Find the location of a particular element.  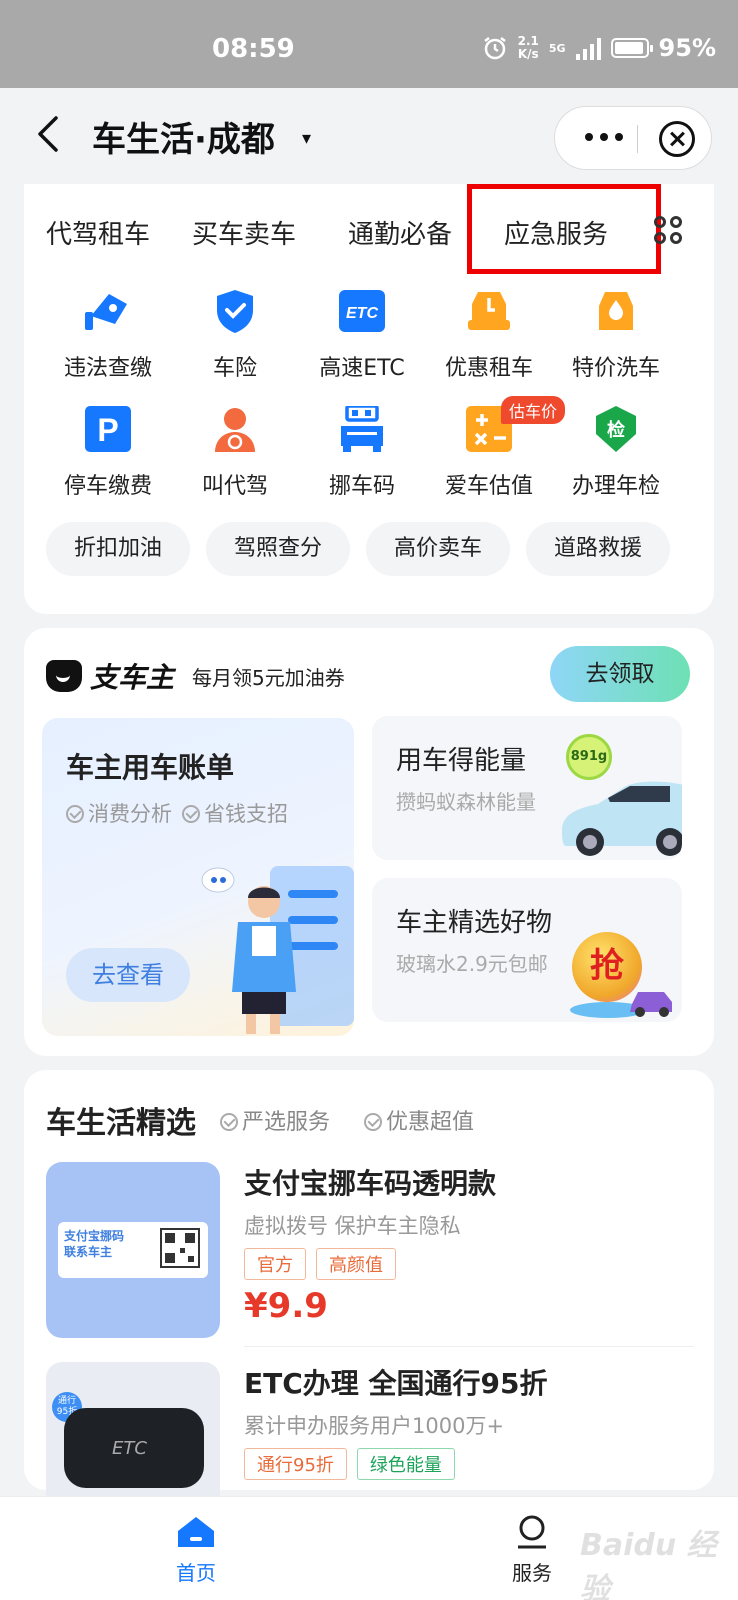

product-price: ¥9.9 is located at coordinates (286, 1306).